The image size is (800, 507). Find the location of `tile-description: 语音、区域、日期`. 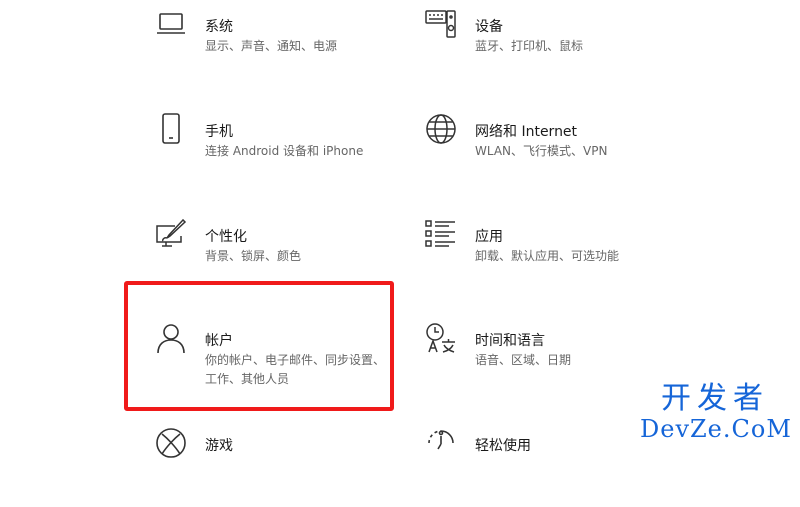

tile-description: 语音、区域、日期 is located at coordinates (523, 360).